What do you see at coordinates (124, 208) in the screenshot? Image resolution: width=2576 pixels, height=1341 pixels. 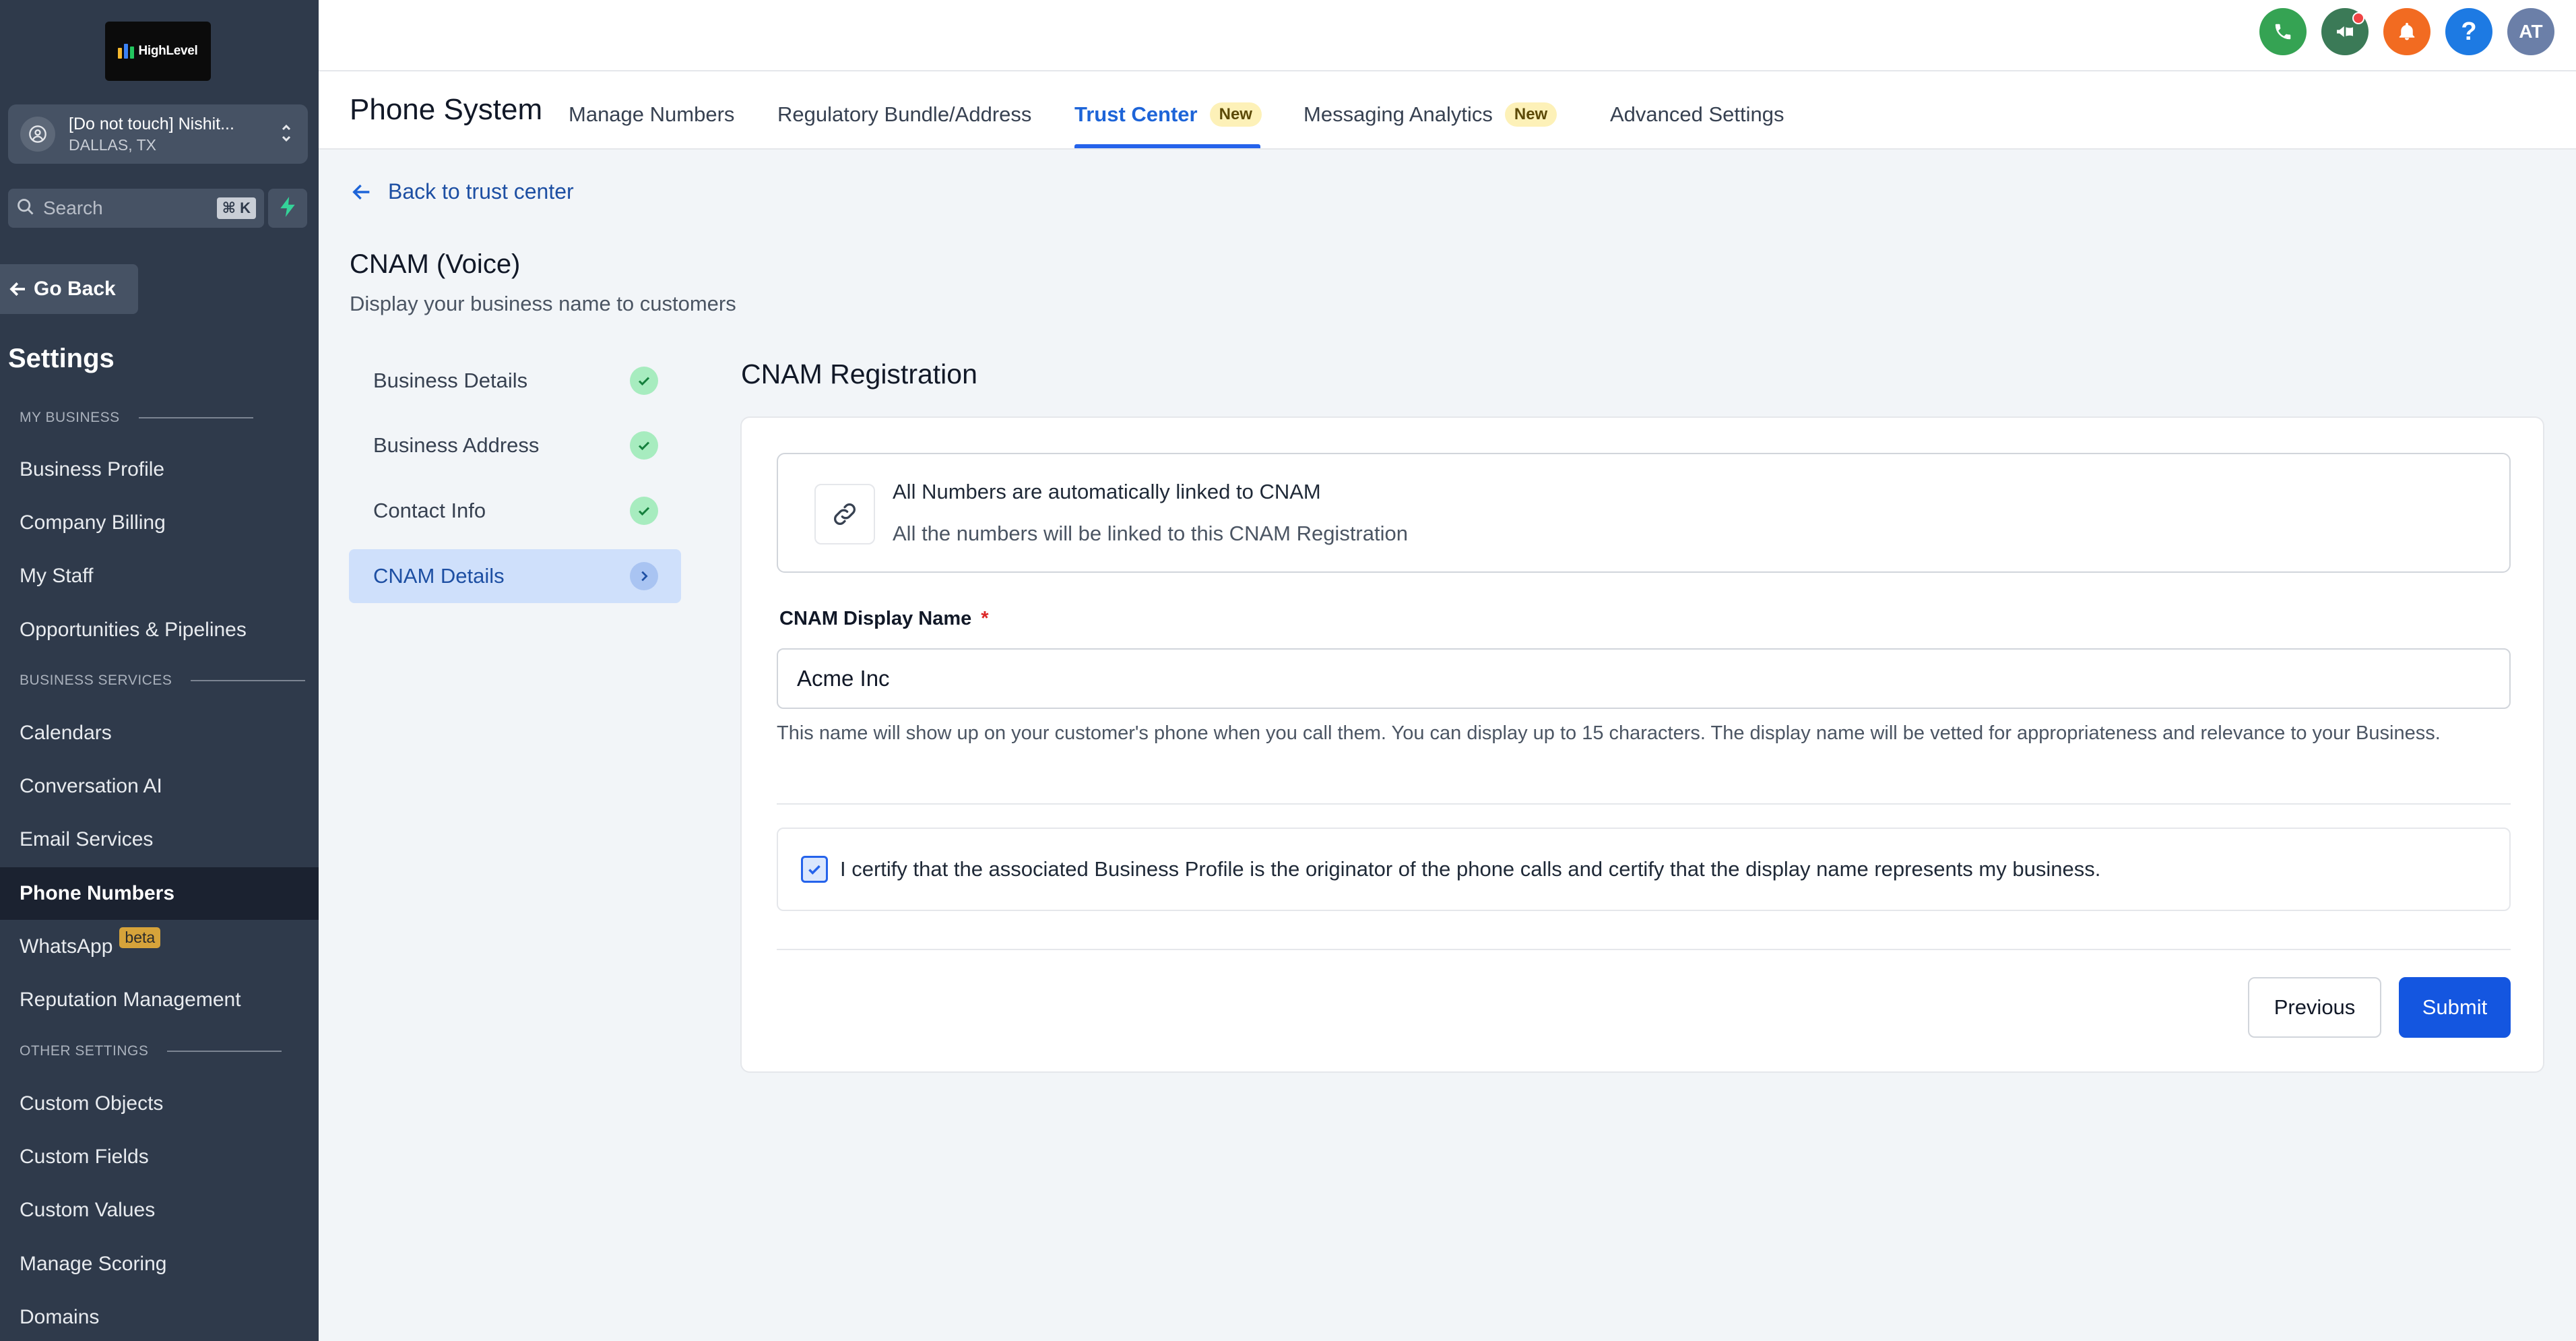 I see `search-input` at bounding box center [124, 208].